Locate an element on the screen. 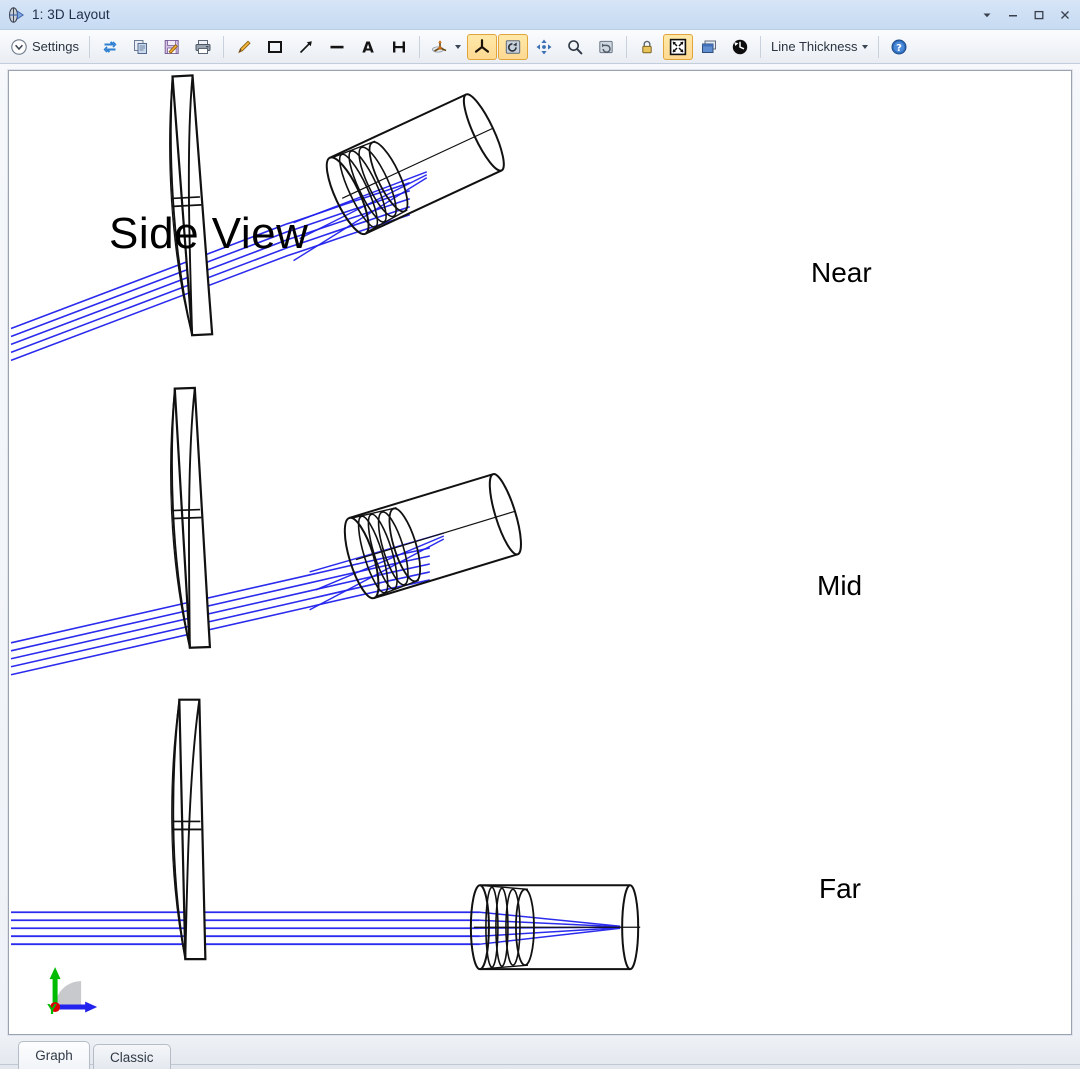  refresh-clock-button is located at coordinates (740, 47).